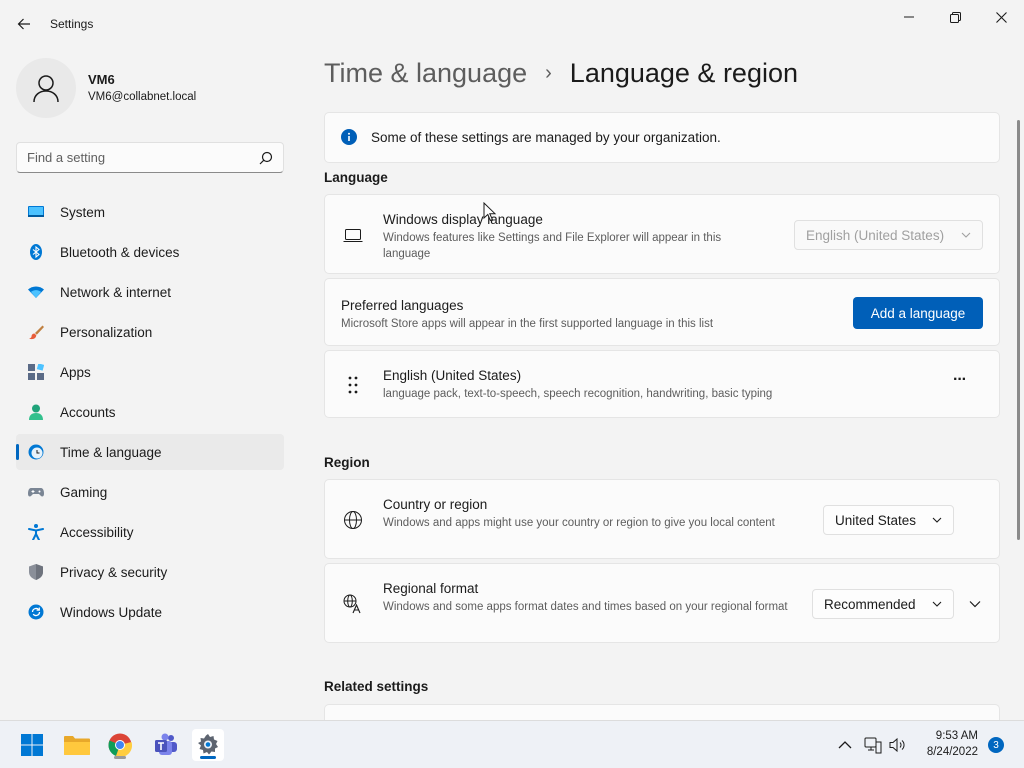  Describe the element at coordinates (36, 211) in the screenshot. I see `system-icon` at that location.